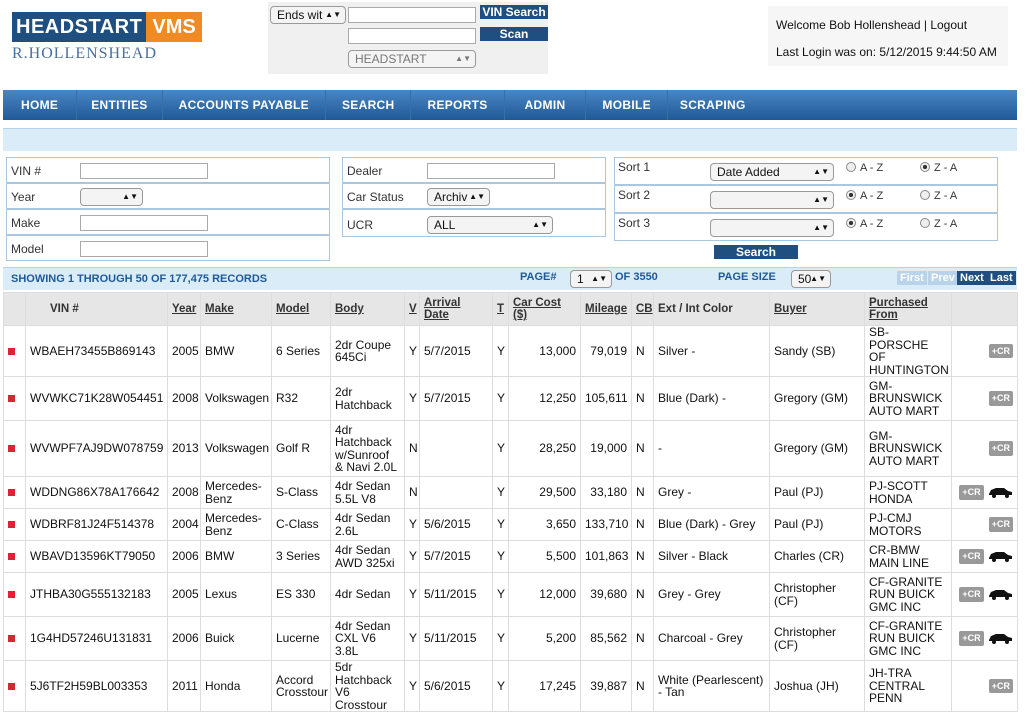 This screenshot has width=1026, height=712. Describe the element at coordinates (491, 171) in the screenshot. I see `dealer-input` at that location.